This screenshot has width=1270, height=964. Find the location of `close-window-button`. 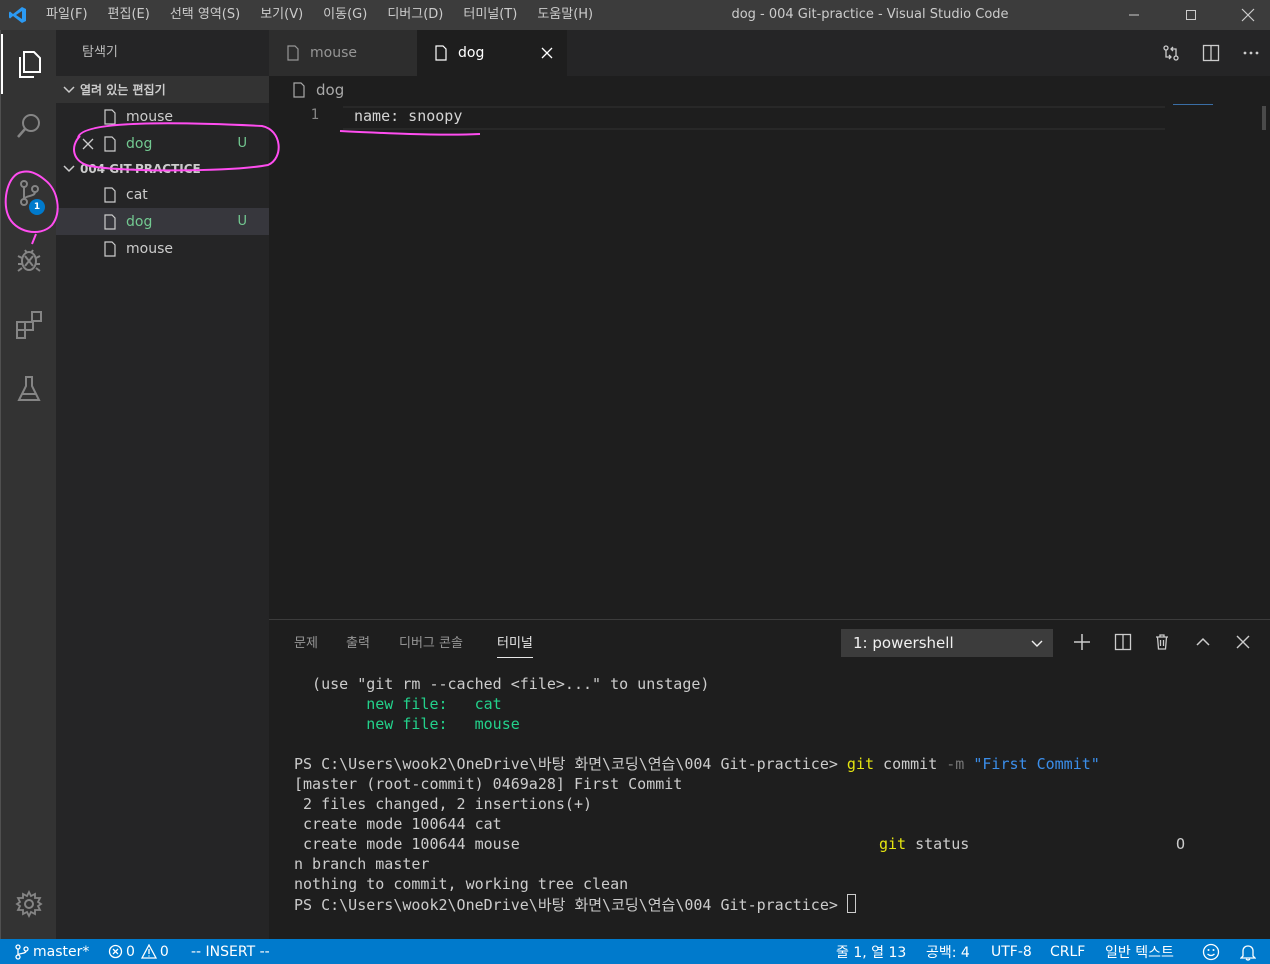

close-window-button is located at coordinates (1244, 15).